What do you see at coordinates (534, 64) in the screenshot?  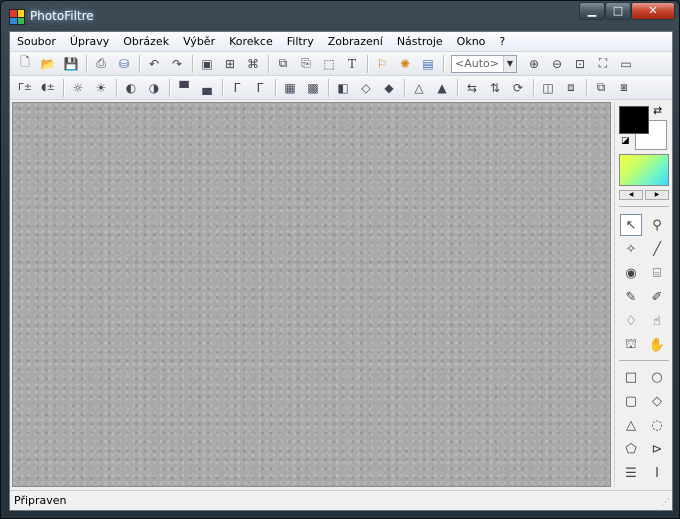 I see `zoom-in-icon: ⊕` at bounding box center [534, 64].